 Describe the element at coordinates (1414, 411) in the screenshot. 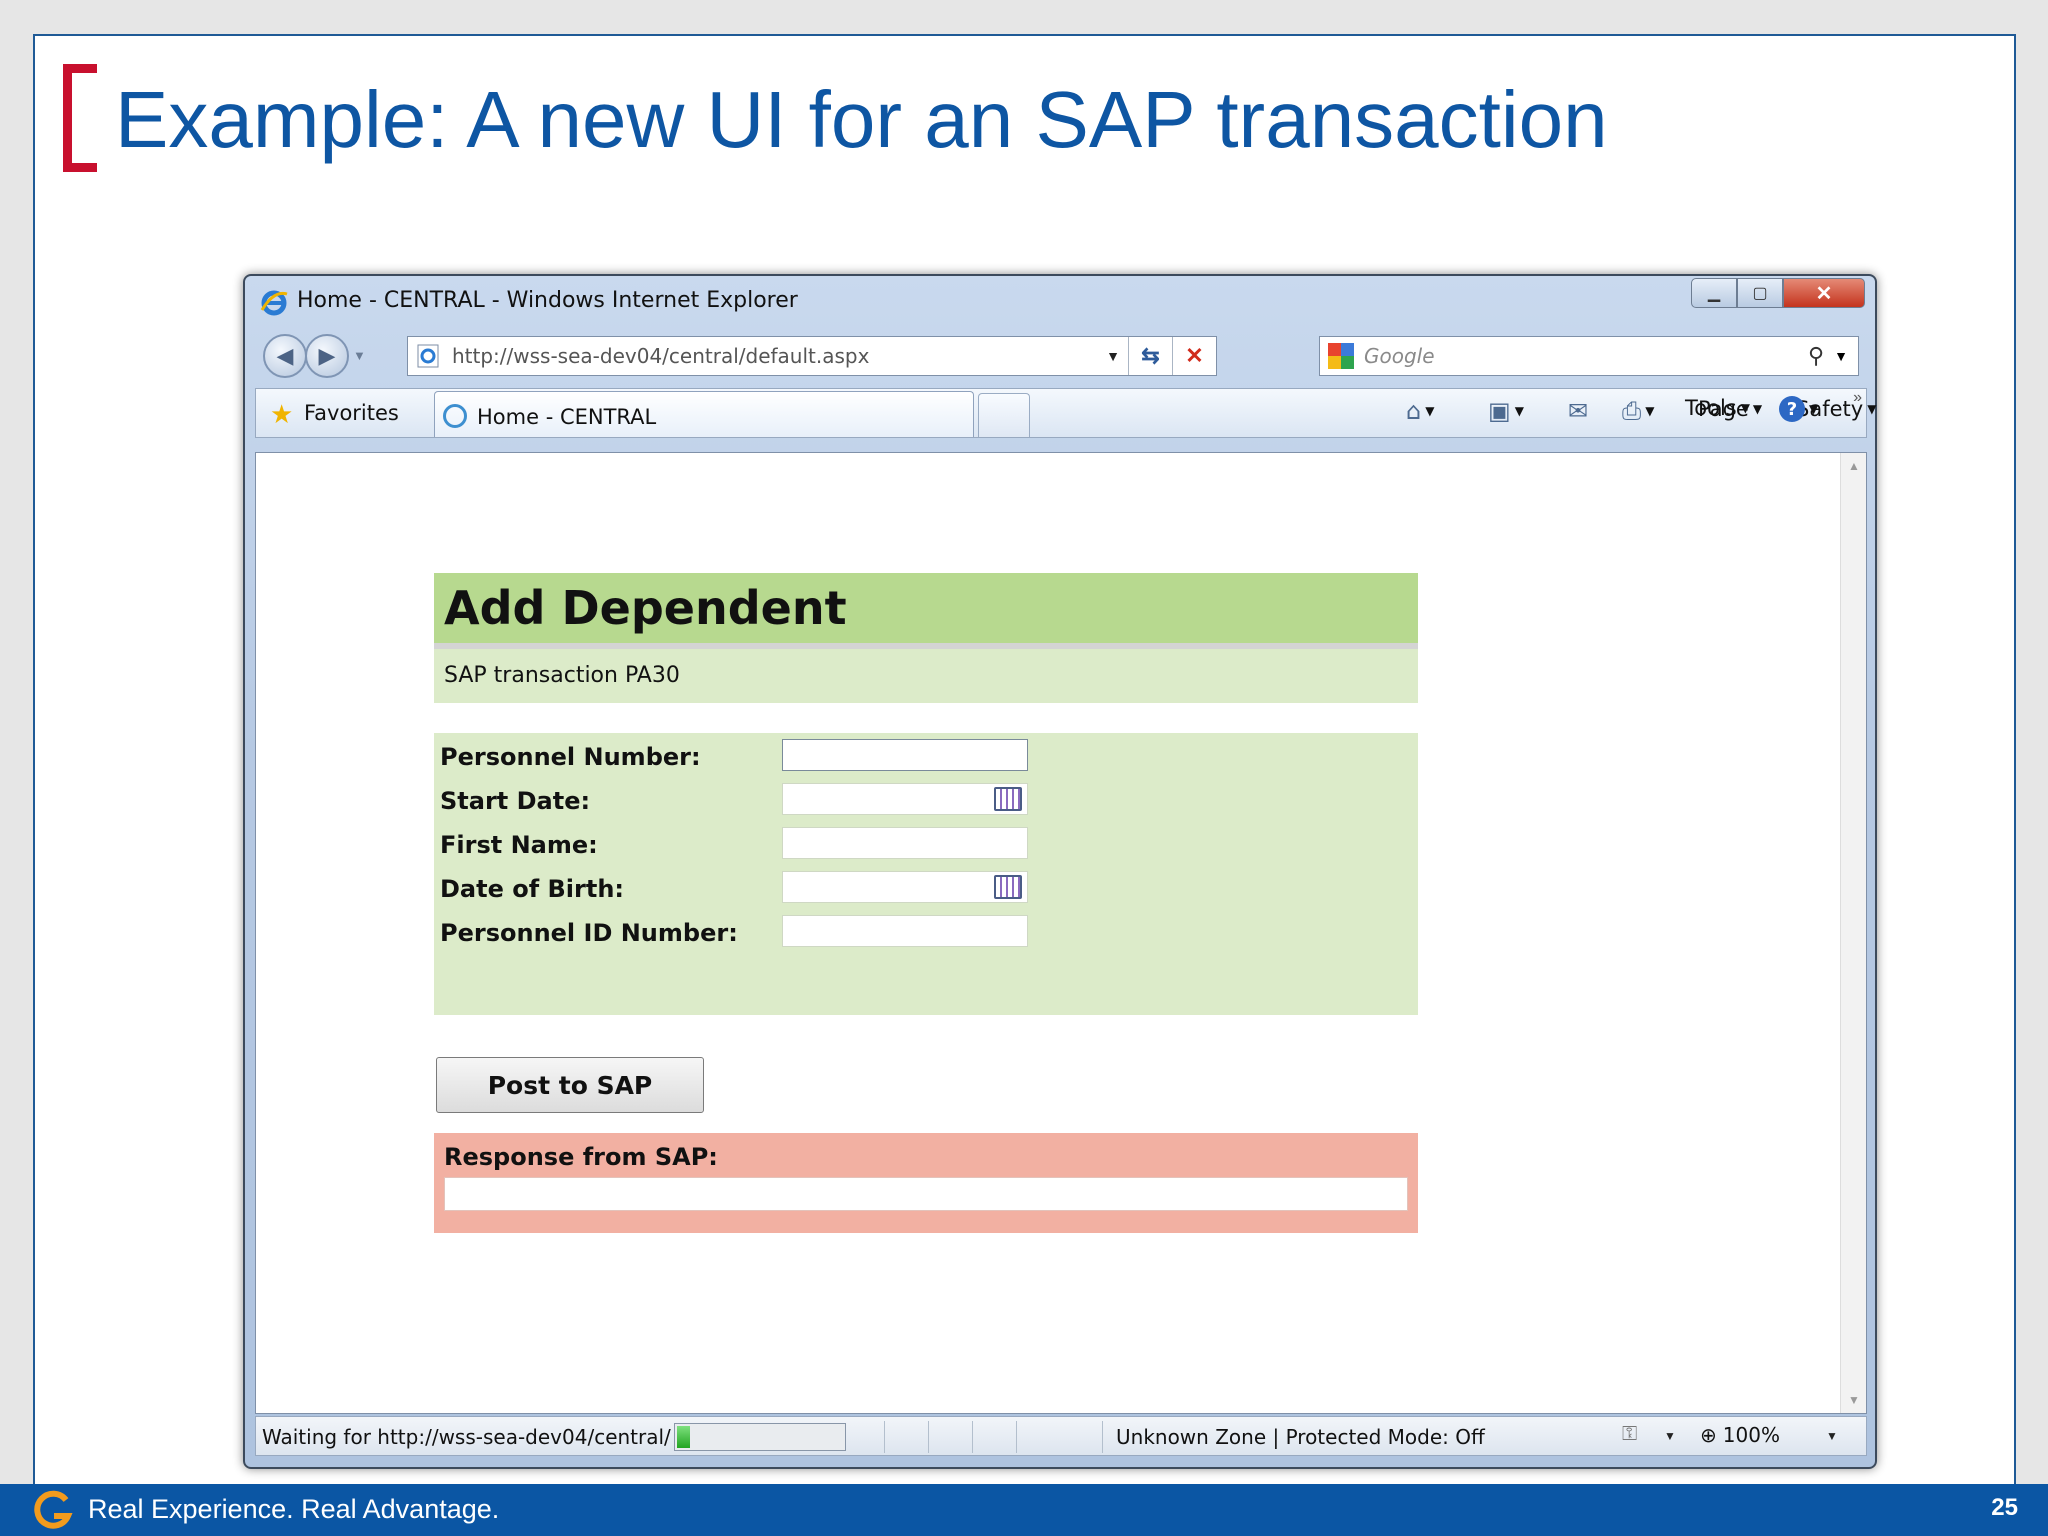

I see `home-icon: ⌂` at that location.